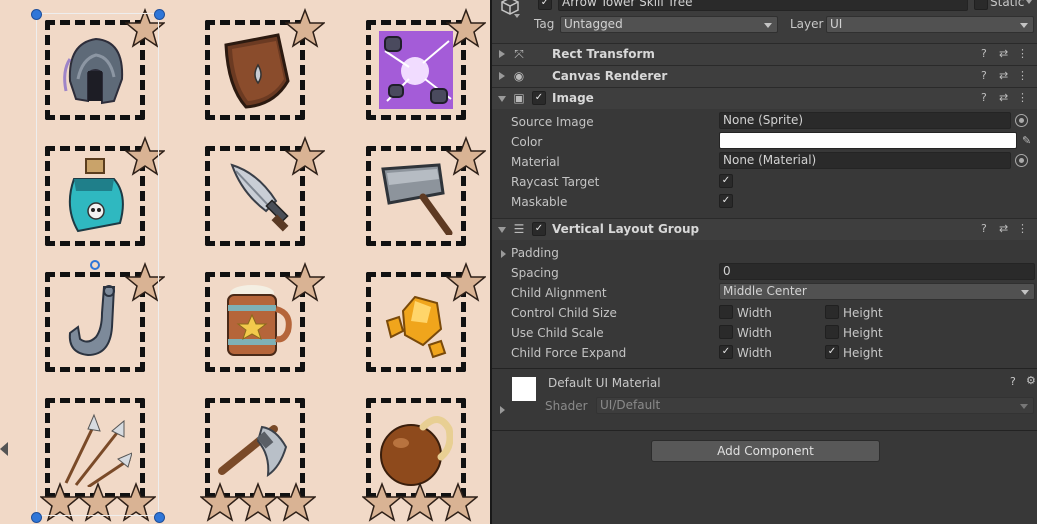  I want to click on child-alignment-dropdown: Middle Center, so click(877, 291).